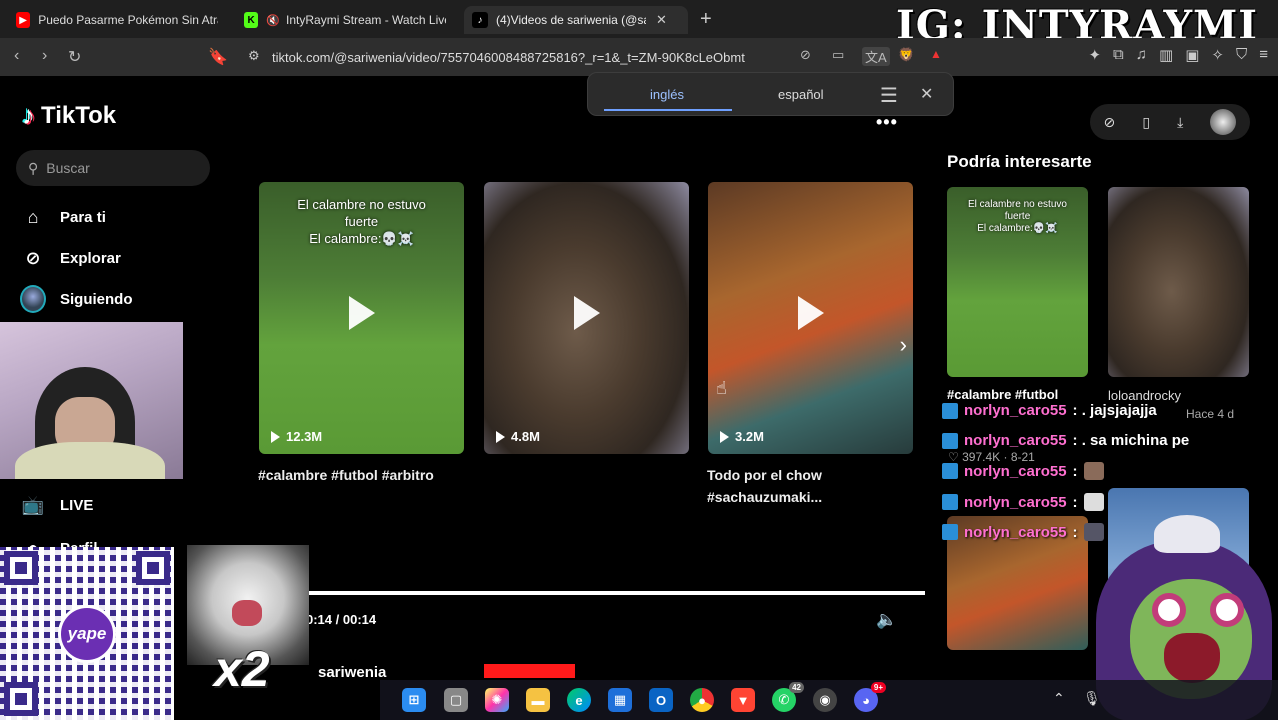 This screenshot has width=1278, height=720. Describe the element at coordinates (414, 700) in the screenshot. I see `windows-start-icon: ⊞` at that location.